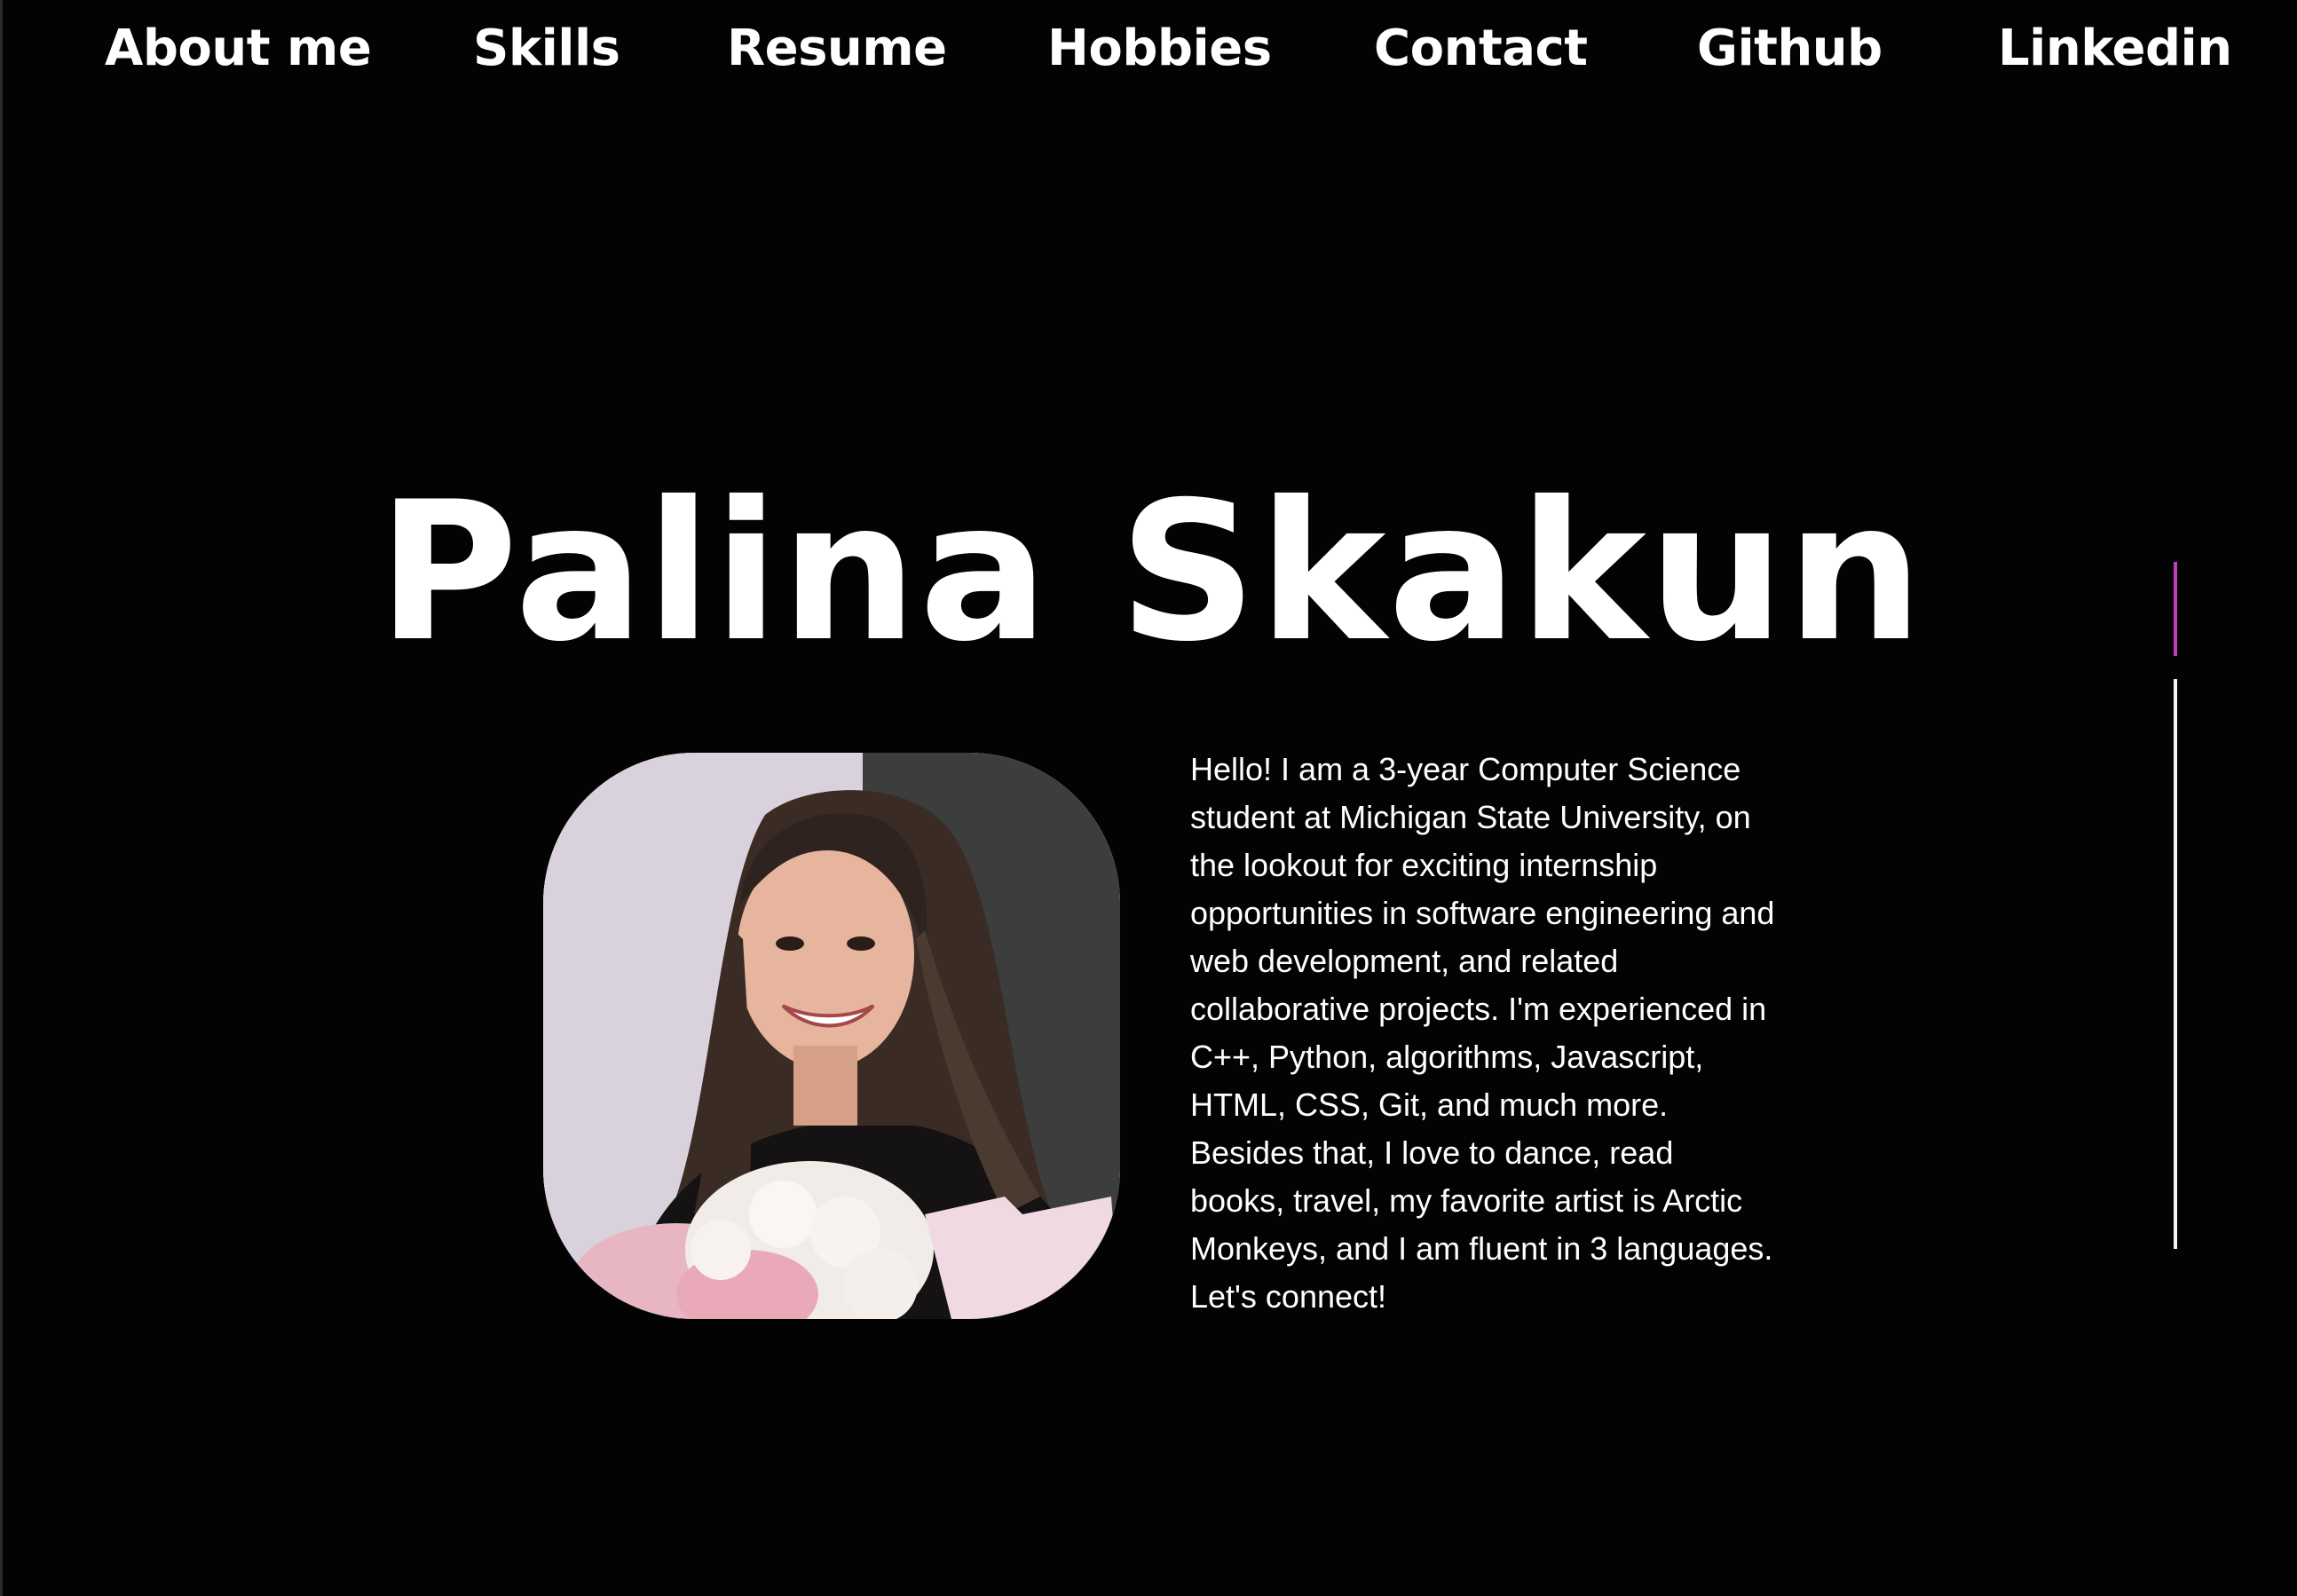  What do you see at coordinates (2175, 609) in the screenshot?
I see `scroll-indicator-thumb` at bounding box center [2175, 609].